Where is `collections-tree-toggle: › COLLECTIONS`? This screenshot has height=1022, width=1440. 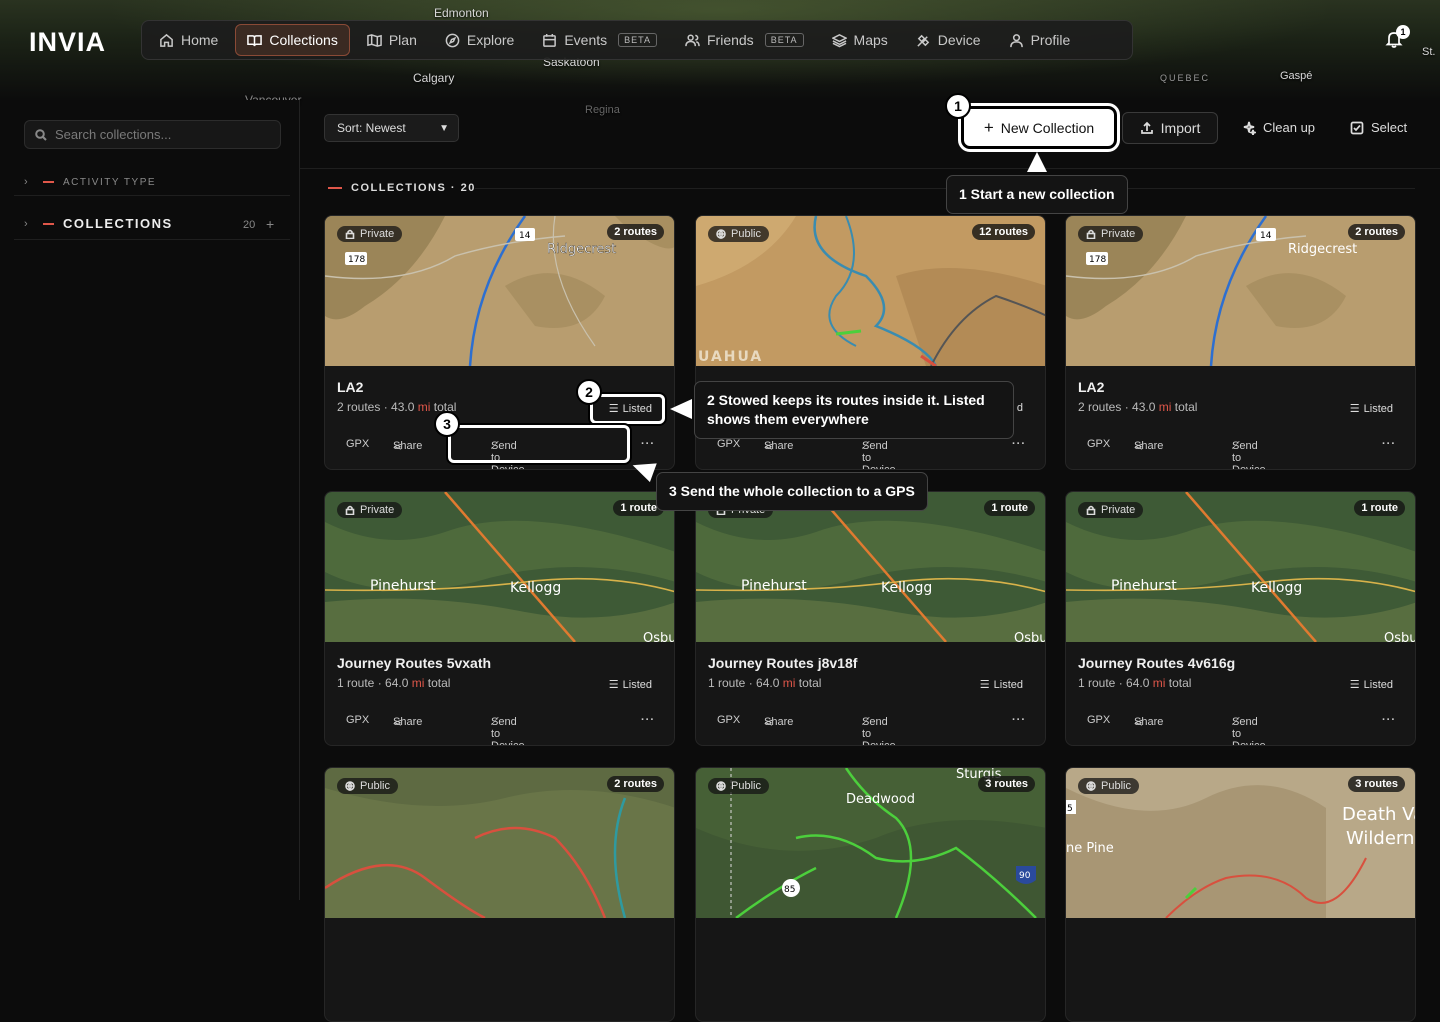
collections-tree-toggle: › COLLECTIONS is located at coordinates (98, 223).